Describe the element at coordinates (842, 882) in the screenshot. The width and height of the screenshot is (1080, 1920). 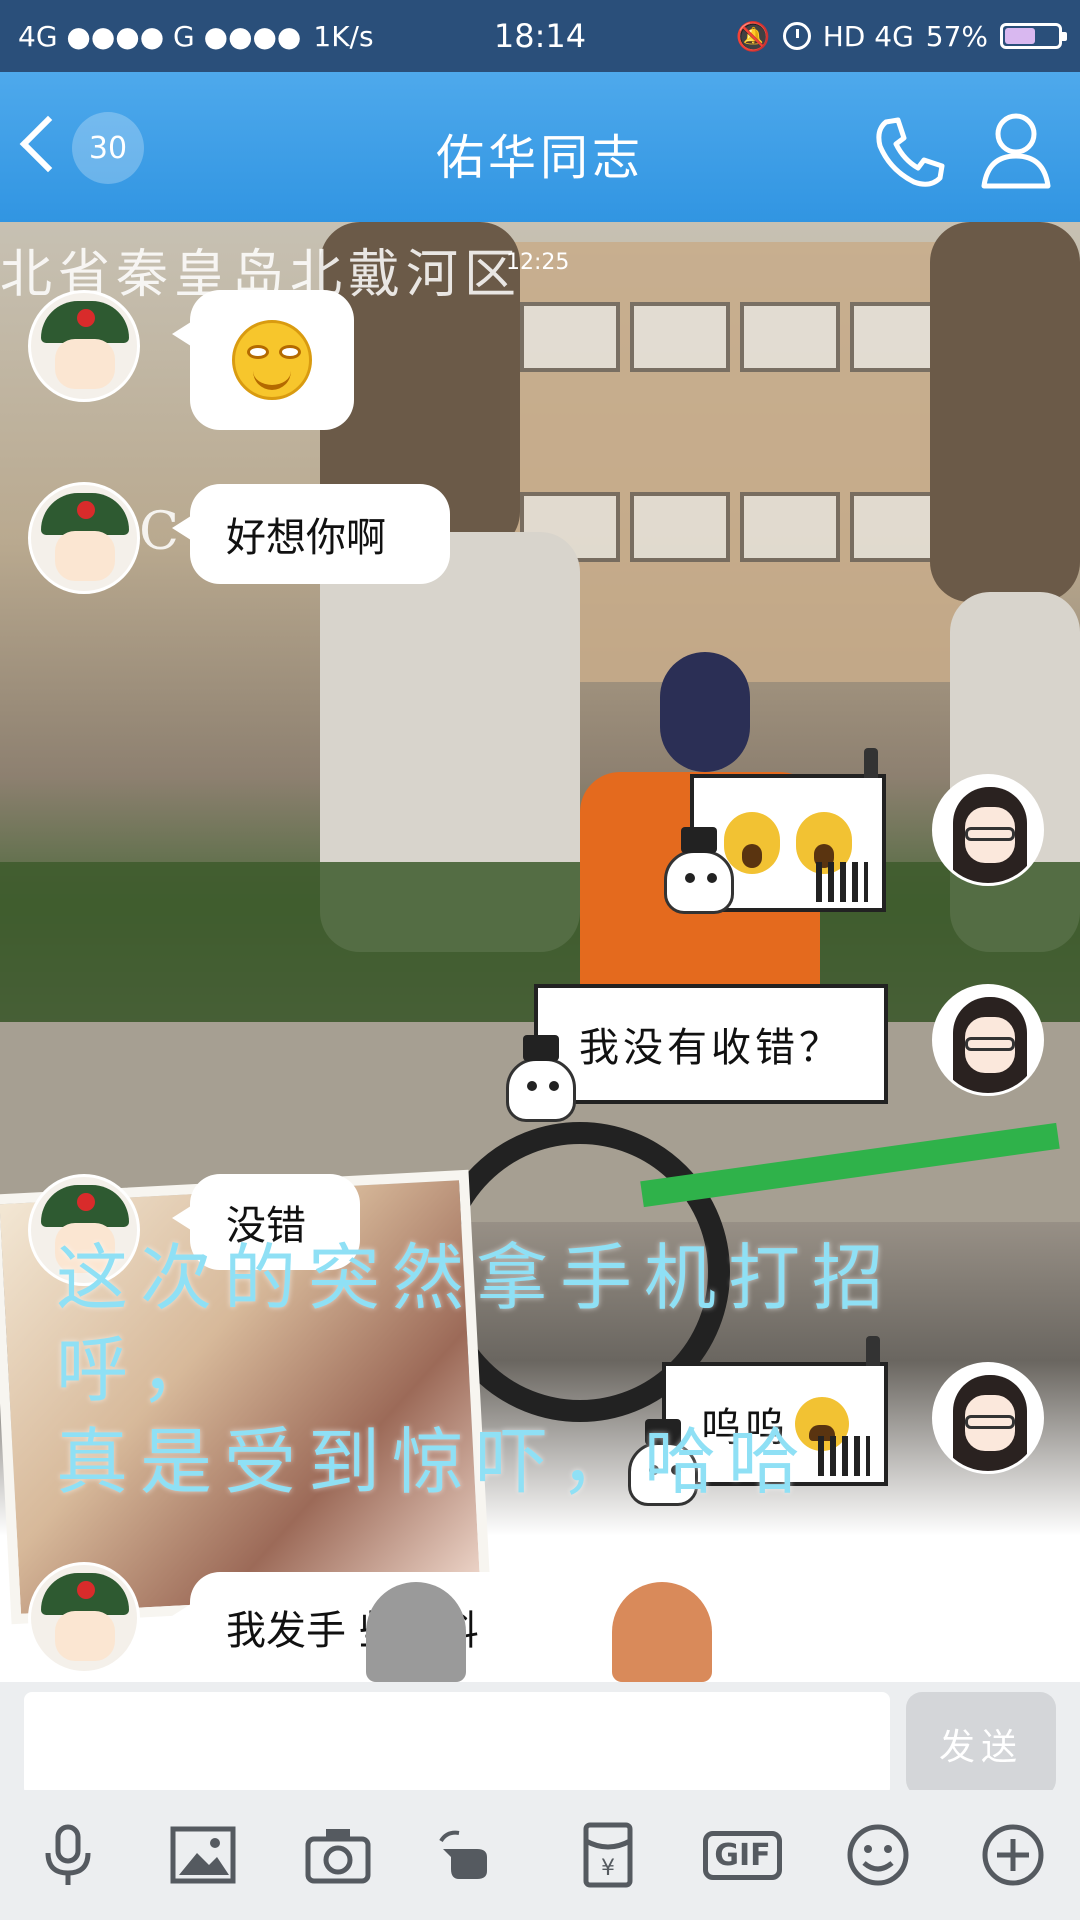
I see `fence-decoration` at that location.